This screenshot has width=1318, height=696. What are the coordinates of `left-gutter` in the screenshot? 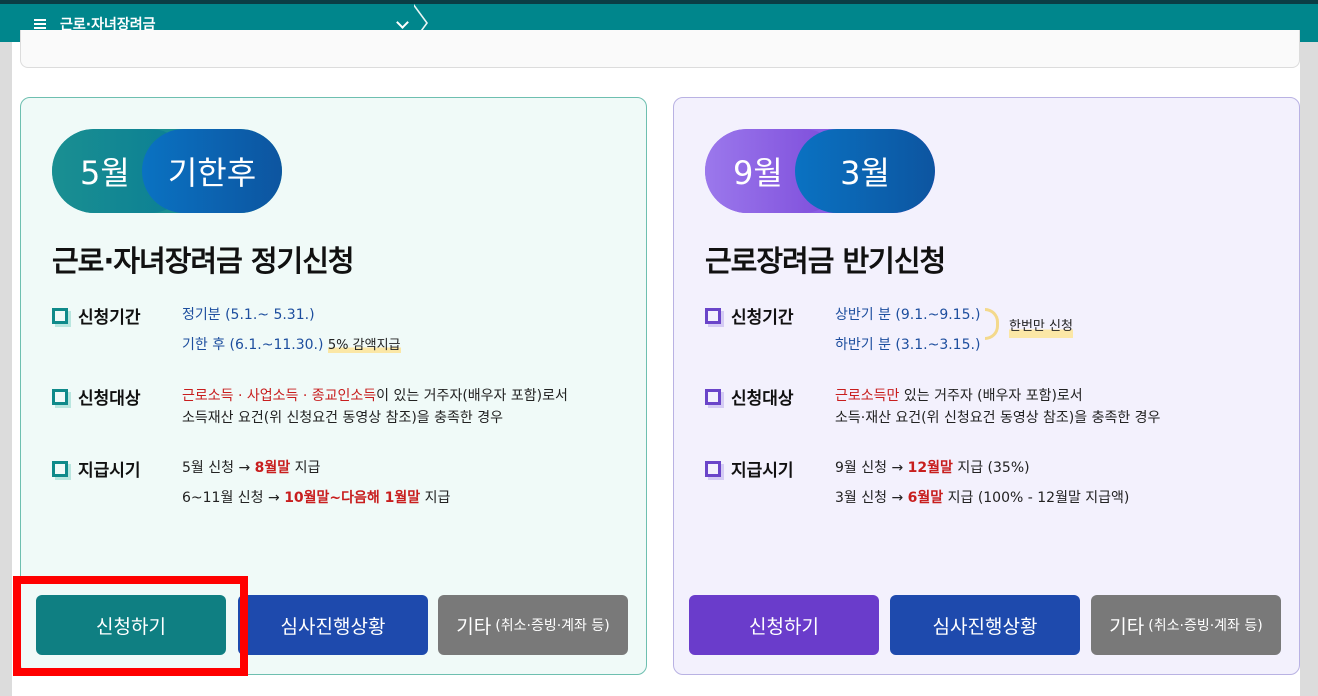 It's located at (6, 369).